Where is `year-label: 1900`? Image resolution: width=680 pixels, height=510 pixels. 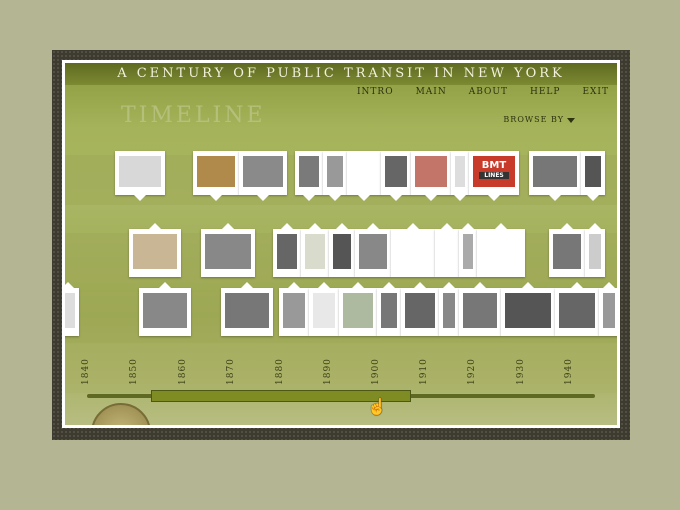
year-label: 1900 is located at coordinates (376, 371).